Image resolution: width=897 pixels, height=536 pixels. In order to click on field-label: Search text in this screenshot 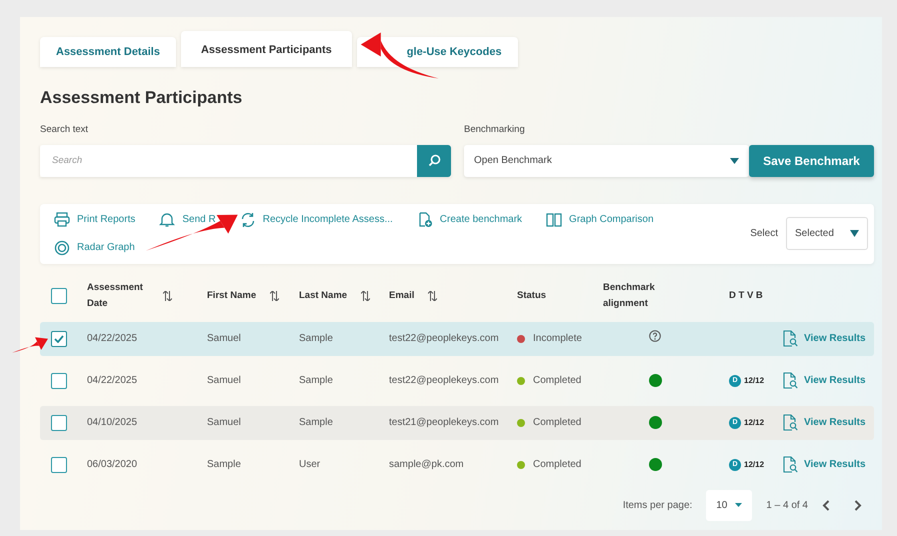, I will do `click(65, 129)`.